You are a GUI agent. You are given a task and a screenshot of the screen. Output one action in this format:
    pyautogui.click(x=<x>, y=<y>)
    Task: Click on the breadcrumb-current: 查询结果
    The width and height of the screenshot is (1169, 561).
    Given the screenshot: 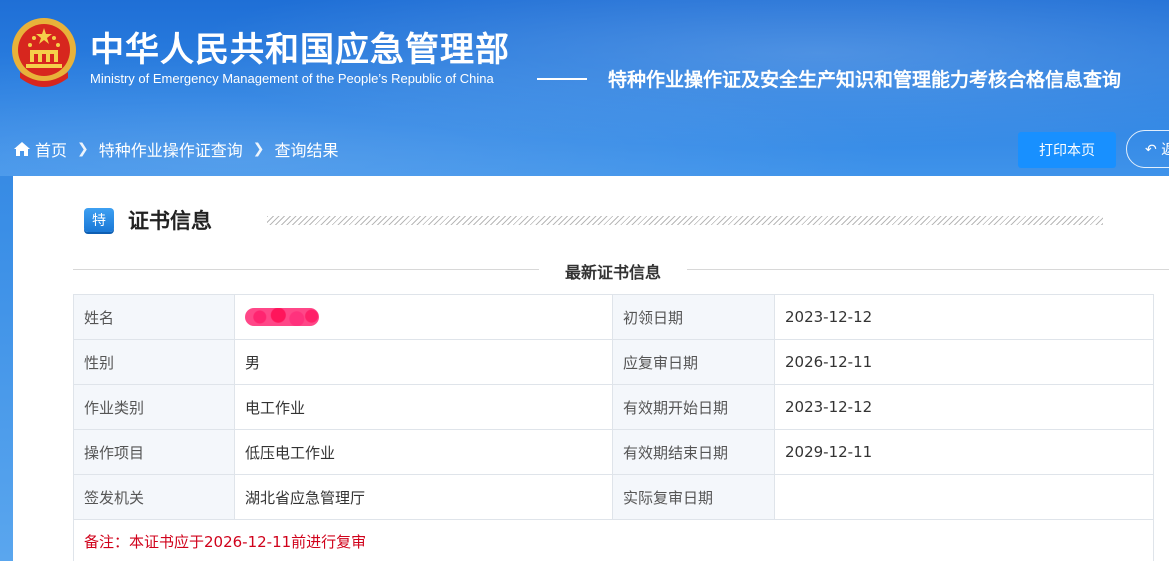 What is the action you would take?
    pyautogui.click(x=306, y=150)
    